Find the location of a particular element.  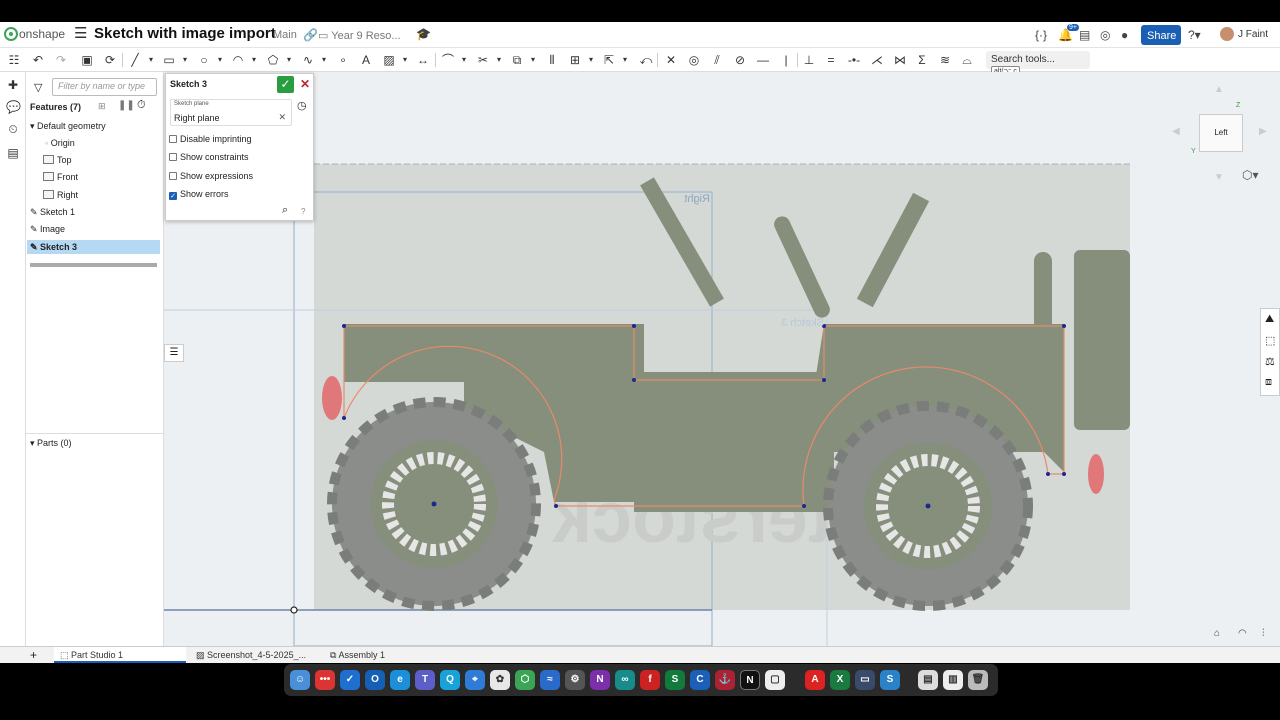

concentric-constraint-icon: ◎ is located at coordinates (694, 60).